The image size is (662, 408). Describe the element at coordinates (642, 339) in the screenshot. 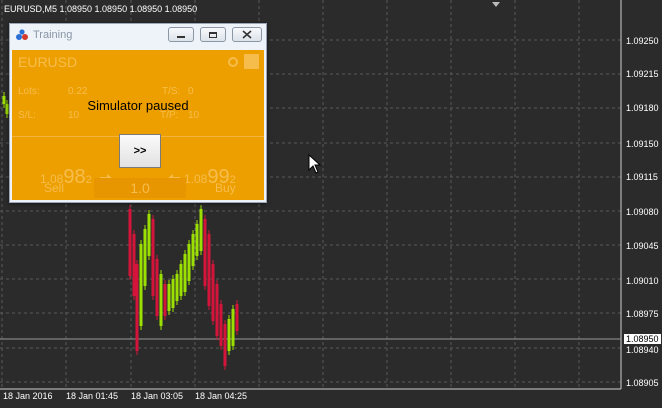

I see `current-price-label: 1.08950` at that location.